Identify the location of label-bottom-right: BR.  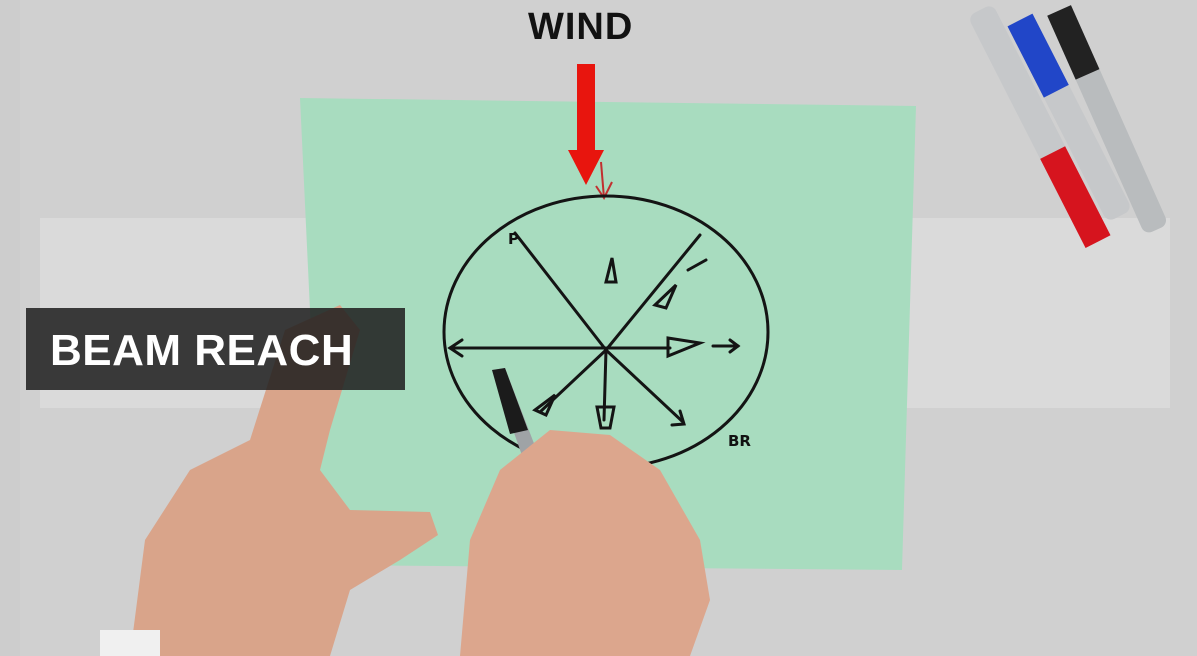
(739, 441).